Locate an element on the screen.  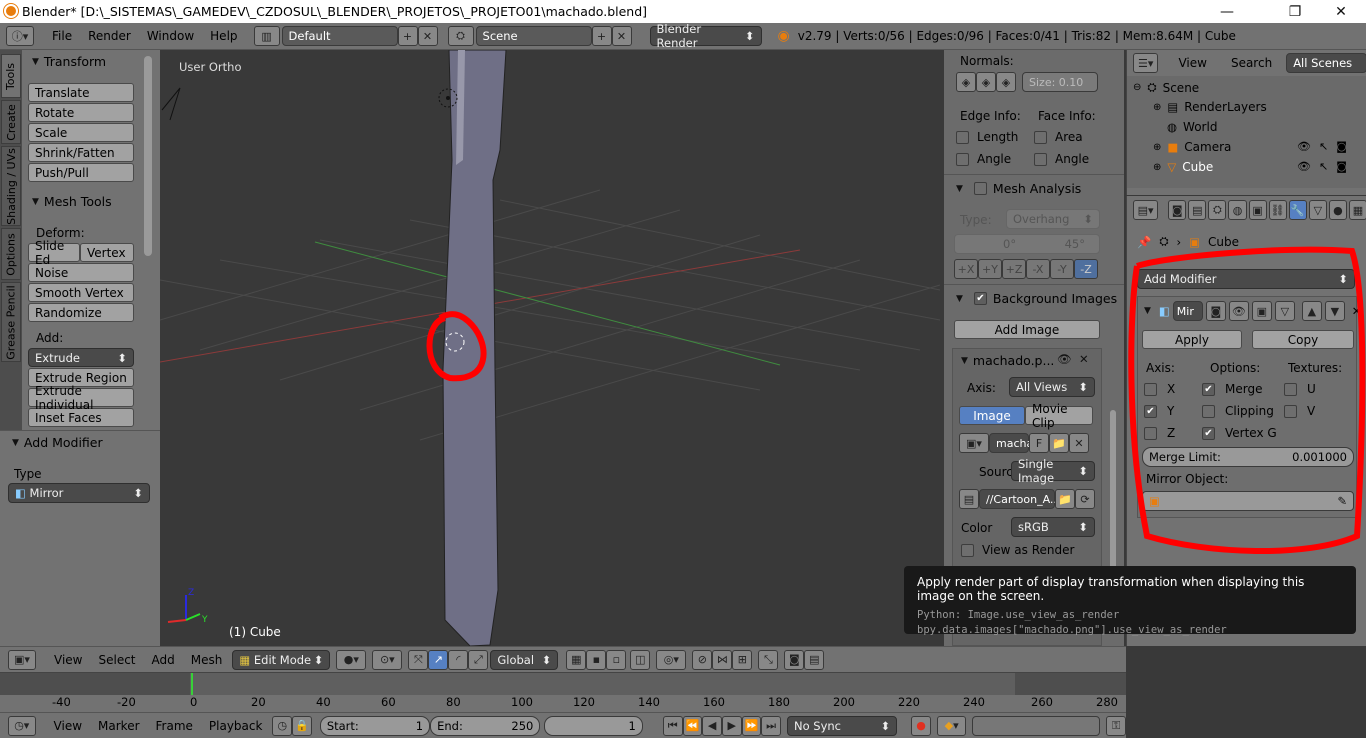
outliner-item-world: ◍ World is located at coordinates (1192, 127).